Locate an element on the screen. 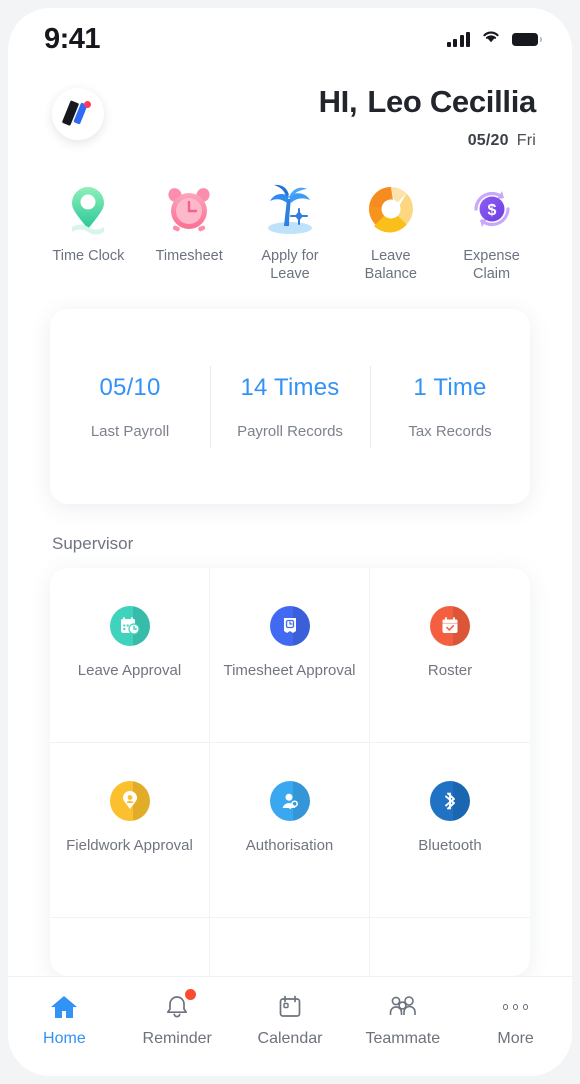 The height and width of the screenshot is (1084, 580). stat-last-payroll: 05/10 Last Payroll is located at coordinates (130, 407).